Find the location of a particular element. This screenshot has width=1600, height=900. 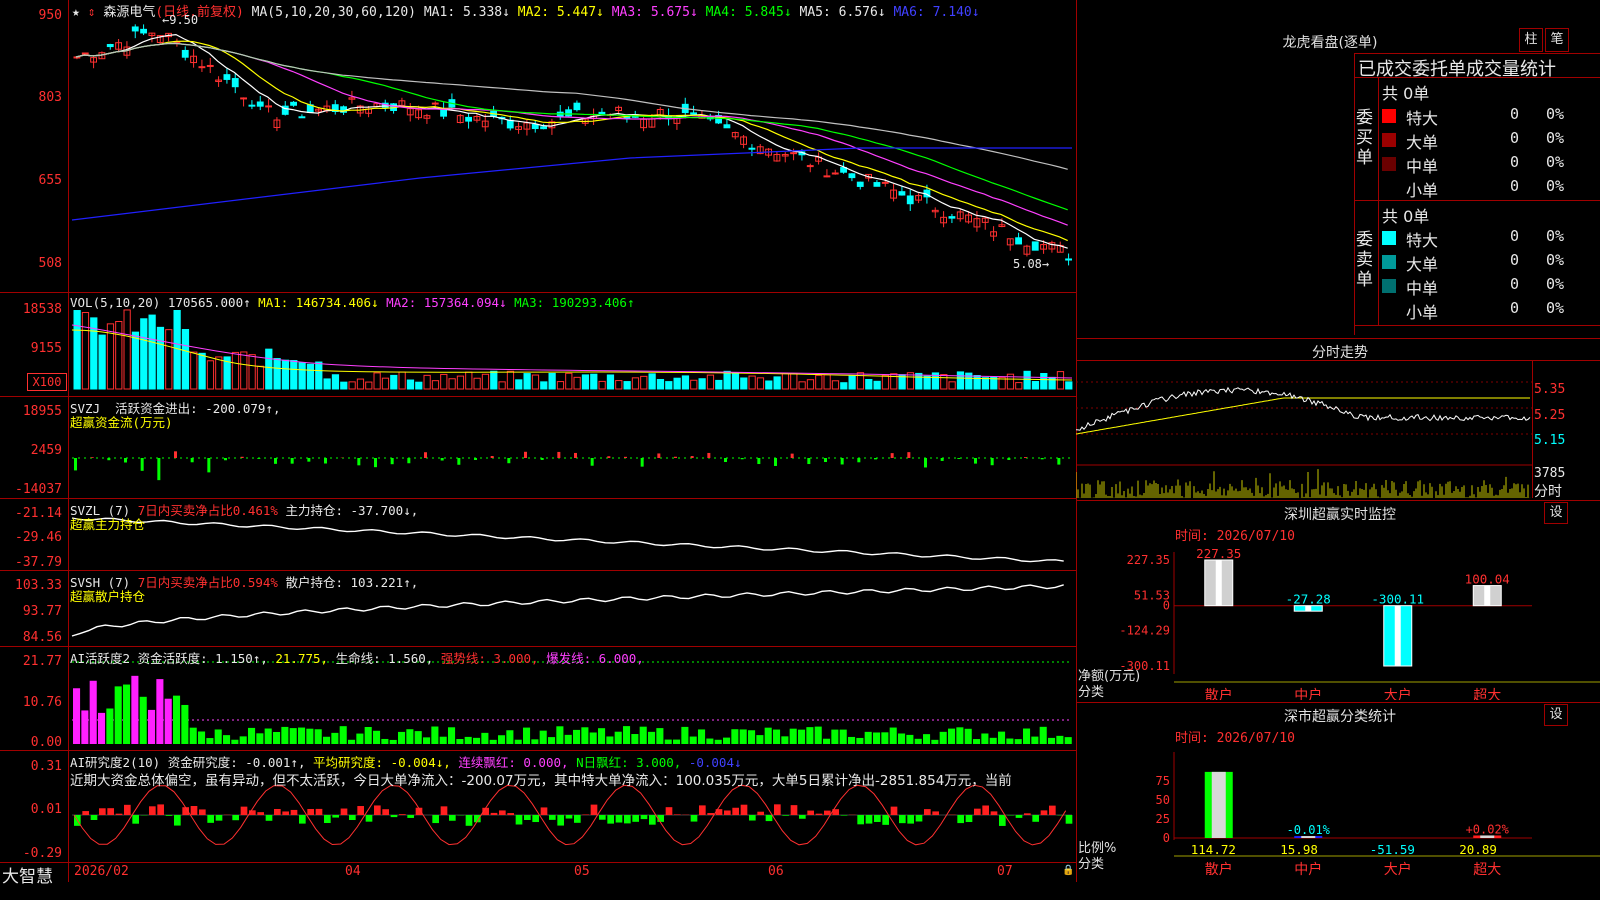

axis-tick-label: -124.29 is located at coordinates (1144, 631).